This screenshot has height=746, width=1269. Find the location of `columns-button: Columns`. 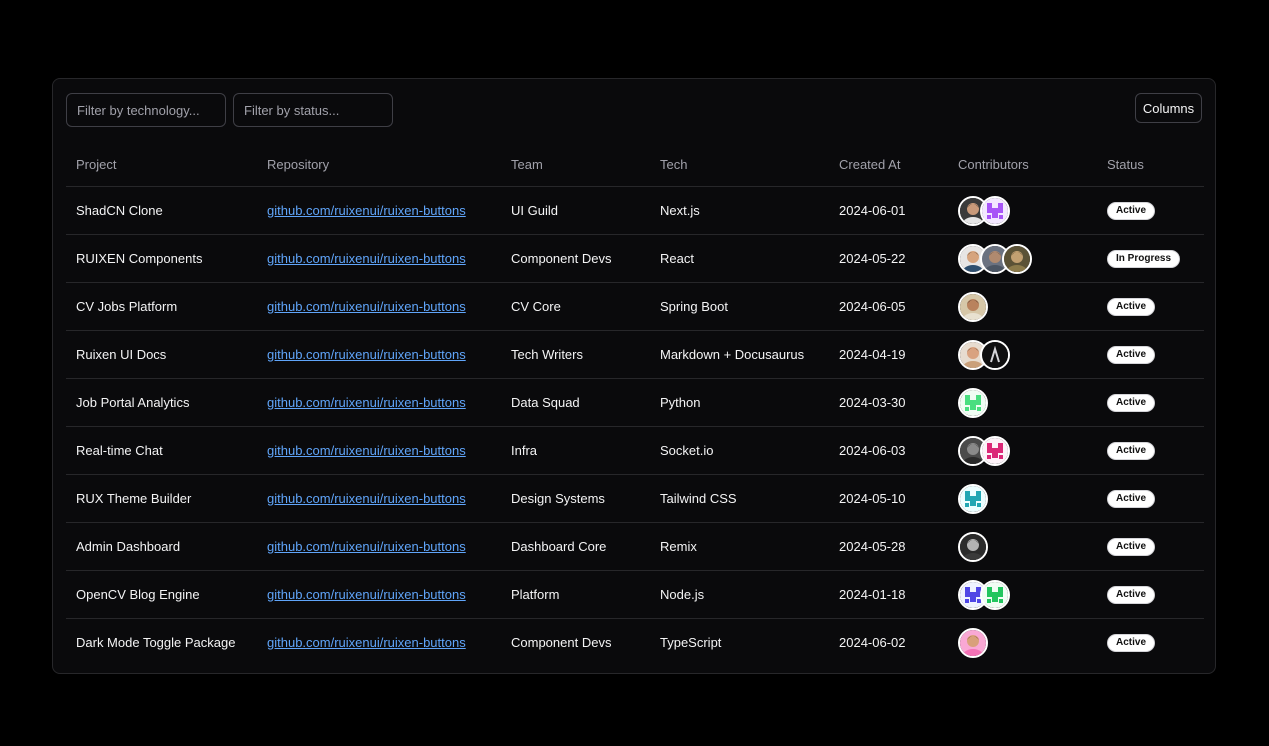

columns-button: Columns is located at coordinates (1168, 108).